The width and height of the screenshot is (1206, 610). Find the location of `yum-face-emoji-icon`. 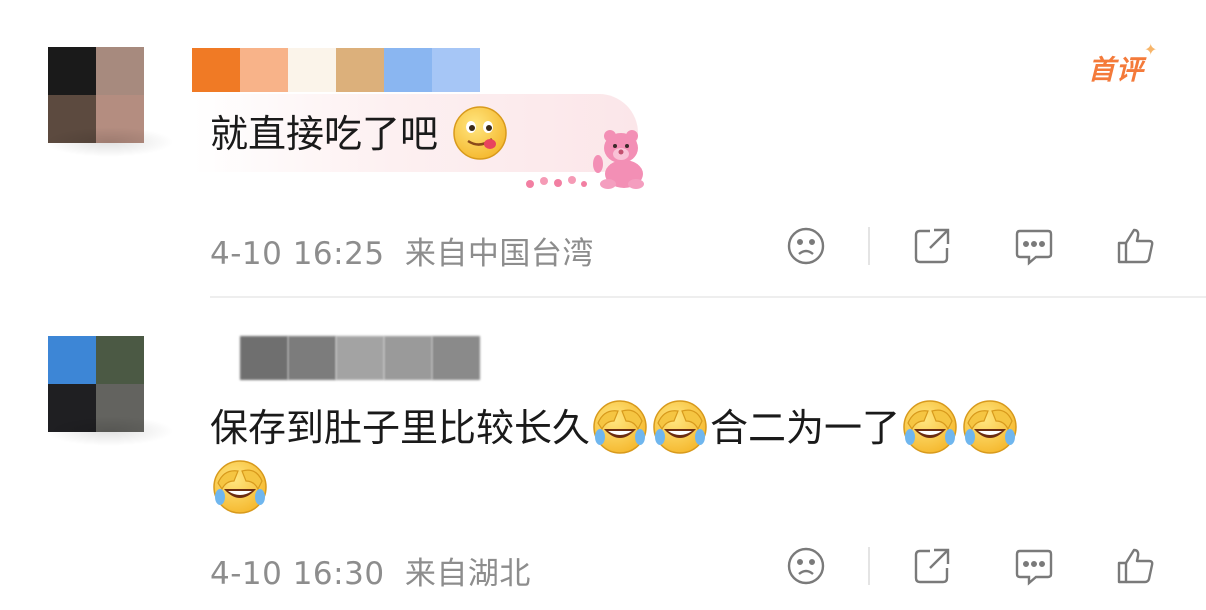

yum-face-emoji-icon is located at coordinates (480, 132).